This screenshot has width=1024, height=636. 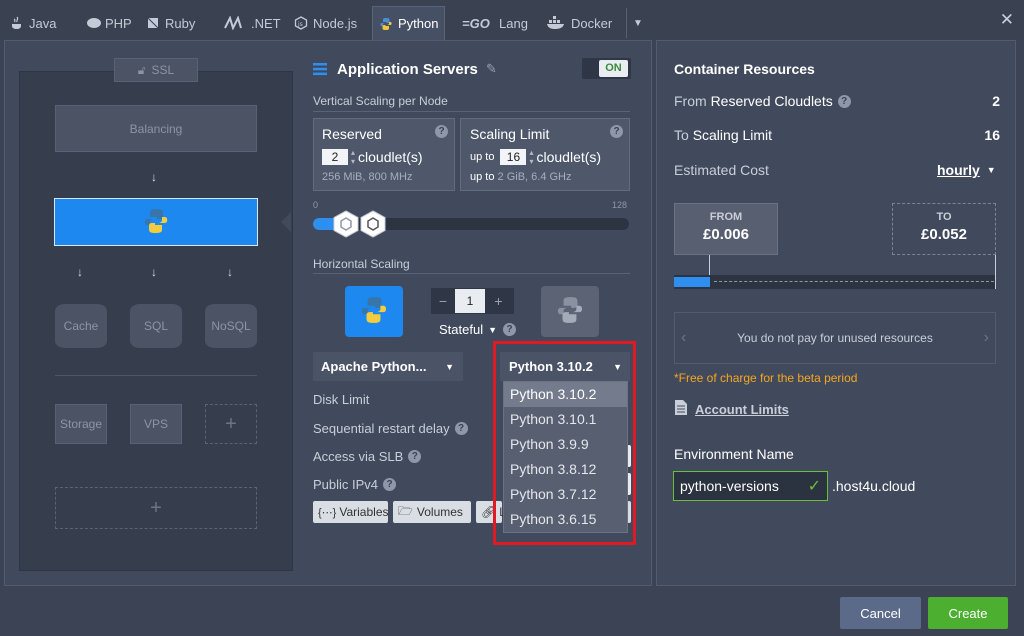 I want to click on tab-python: Python, so click(x=409, y=23).